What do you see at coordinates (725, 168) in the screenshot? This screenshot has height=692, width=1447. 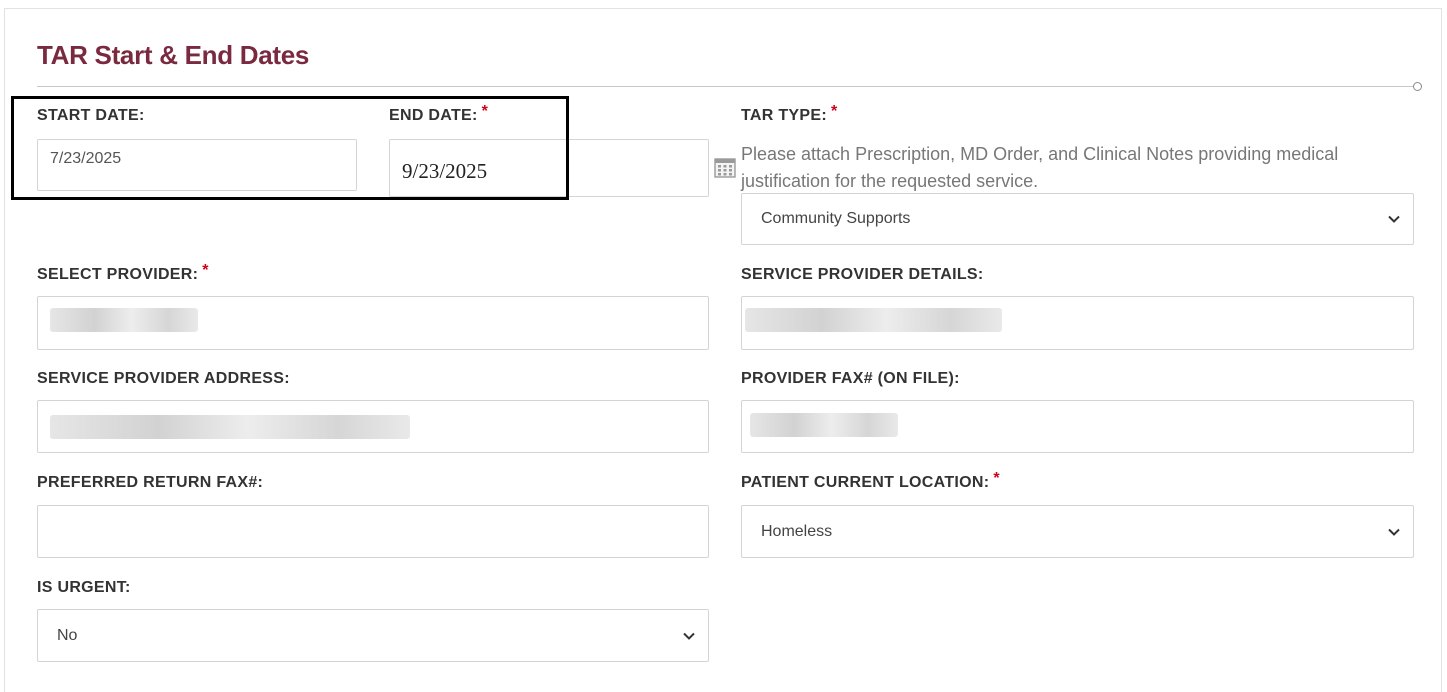 I see `calendar-icon` at bounding box center [725, 168].